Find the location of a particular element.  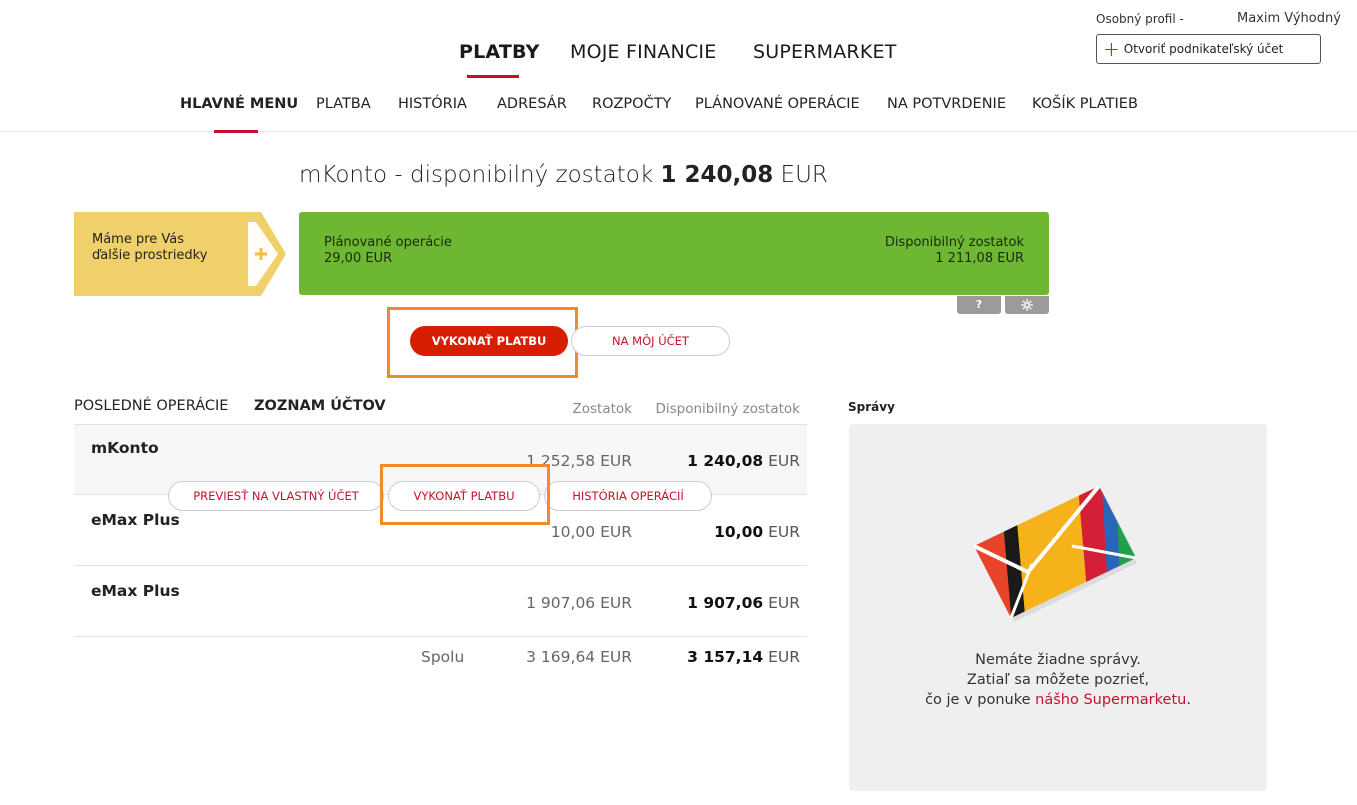

plus-icon is located at coordinates (267, 254).